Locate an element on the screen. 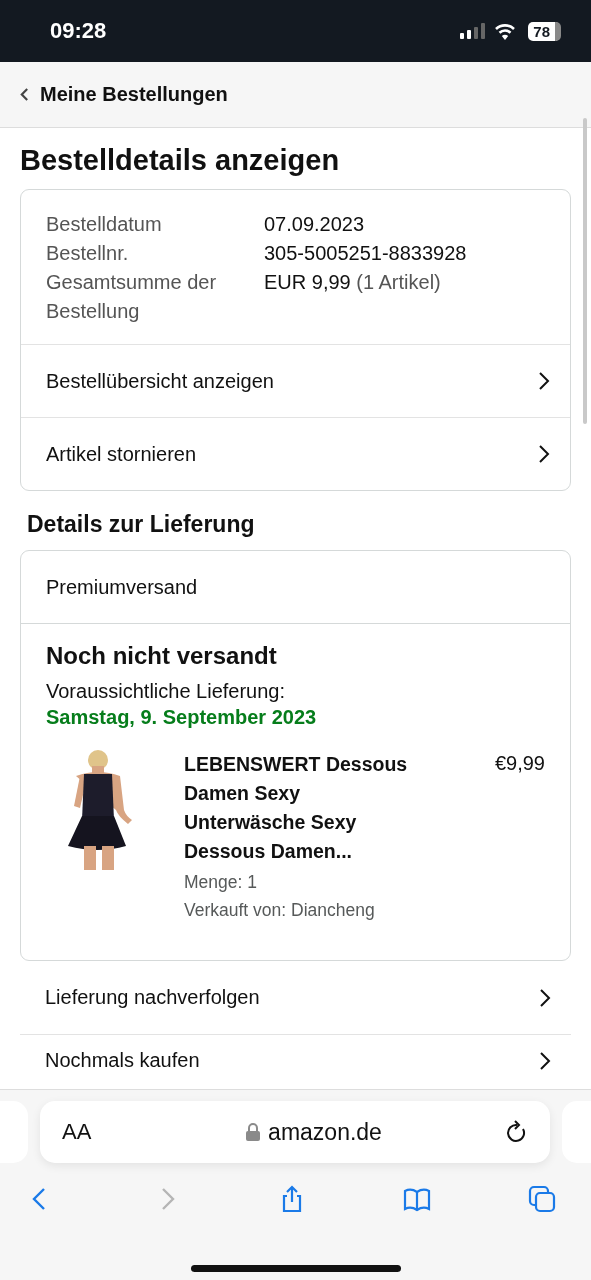 The height and width of the screenshot is (1280, 591). address-bar: AA amazon.de is located at coordinates (295, 1132).